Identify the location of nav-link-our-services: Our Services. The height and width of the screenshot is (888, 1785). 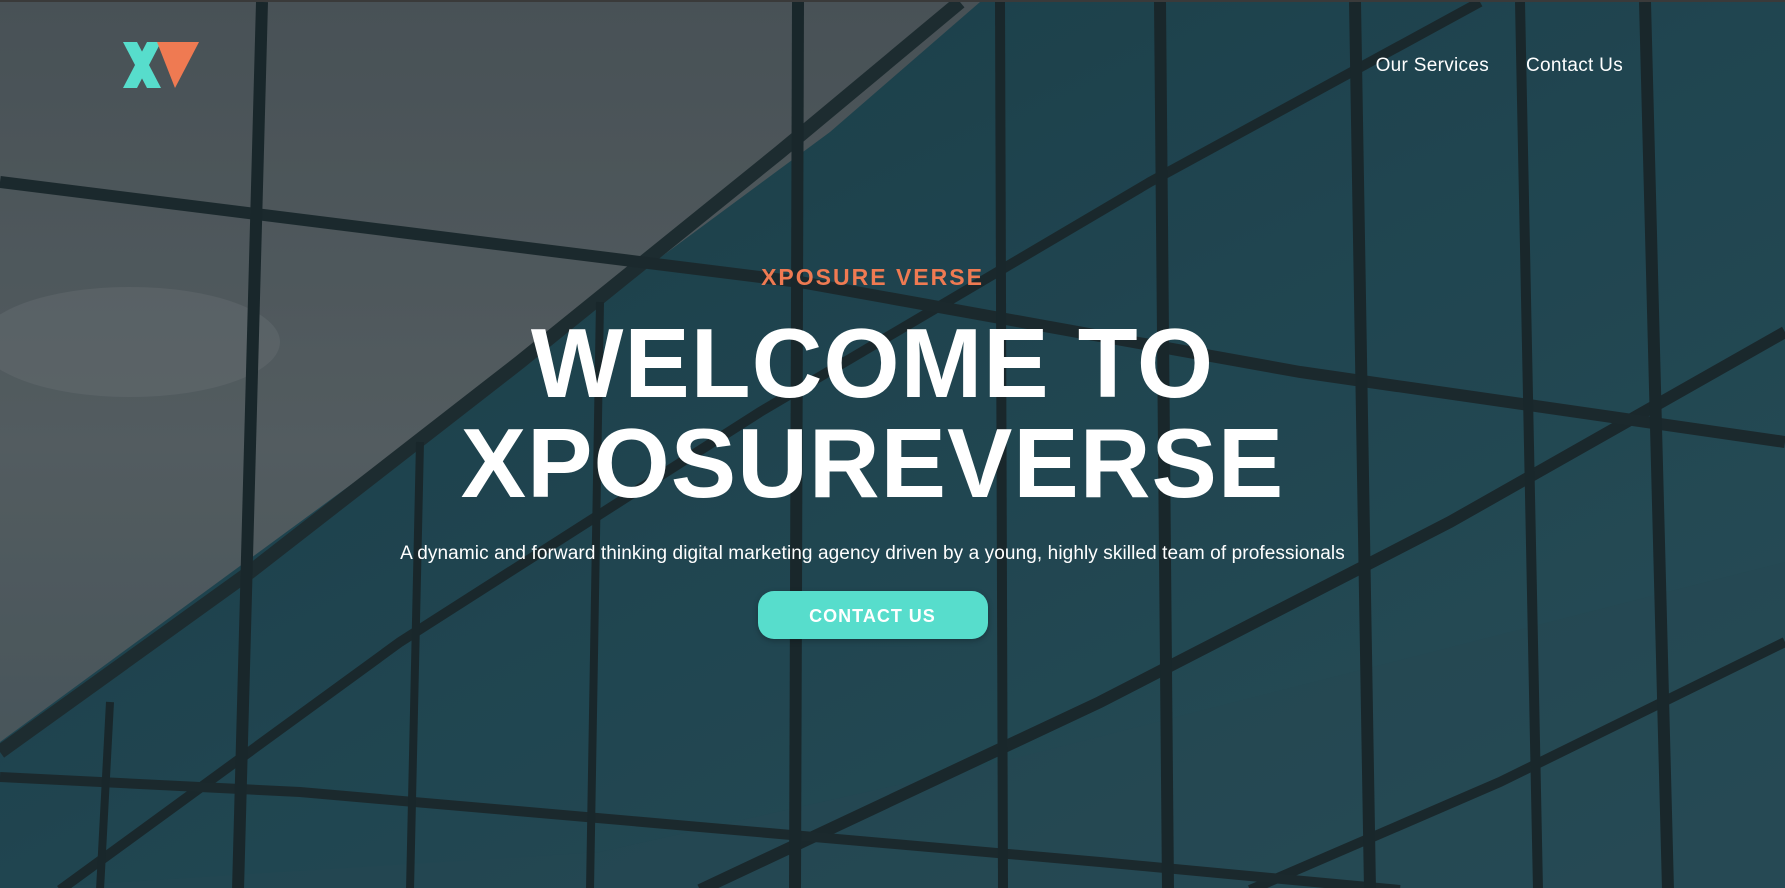
(1432, 66).